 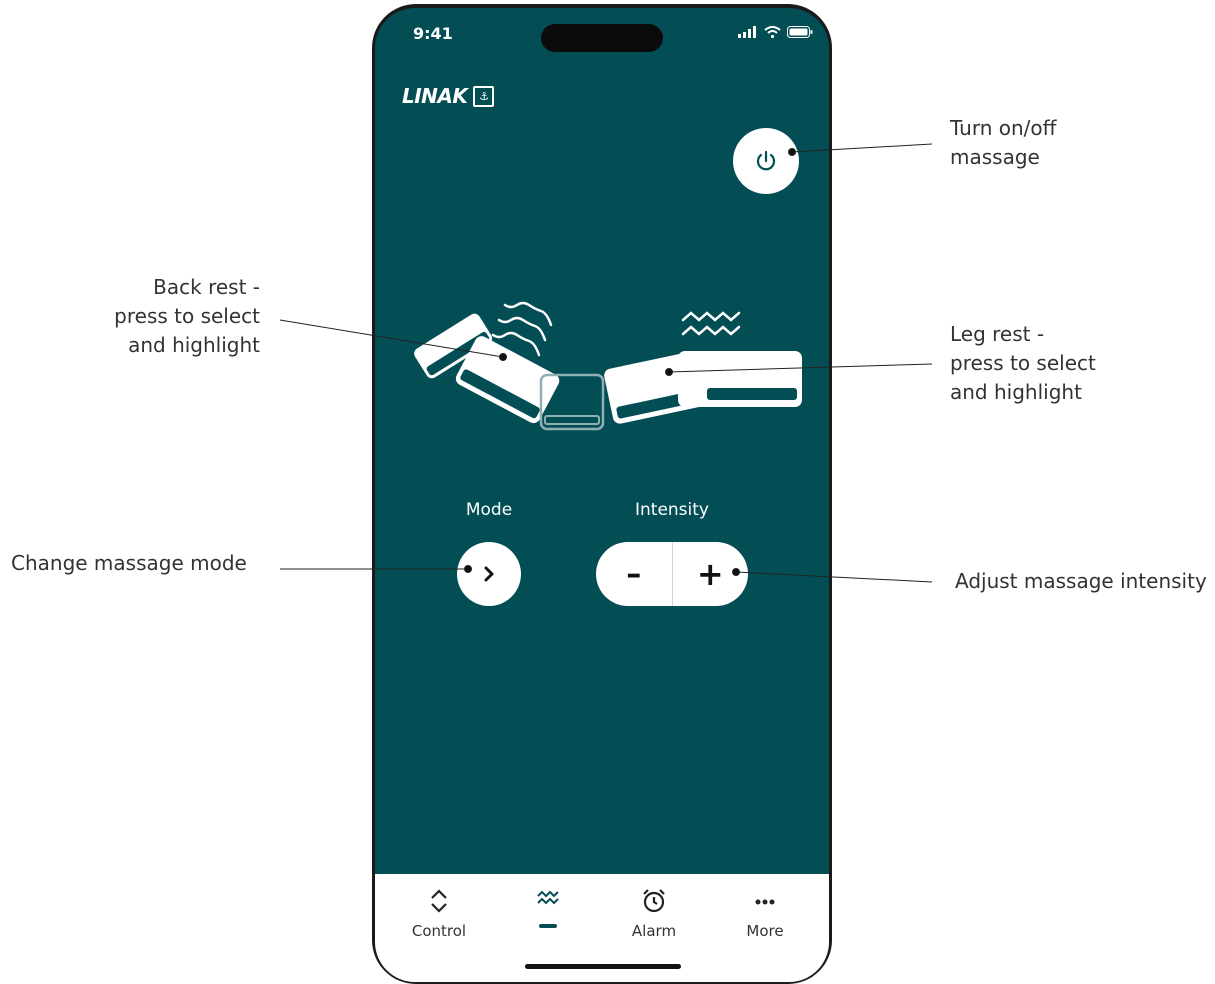 What do you see at coordinates (206, 287) in the screenshot?
I see `annotation-back-rest-line1: Back rest -` at bounding box center [206, 287].